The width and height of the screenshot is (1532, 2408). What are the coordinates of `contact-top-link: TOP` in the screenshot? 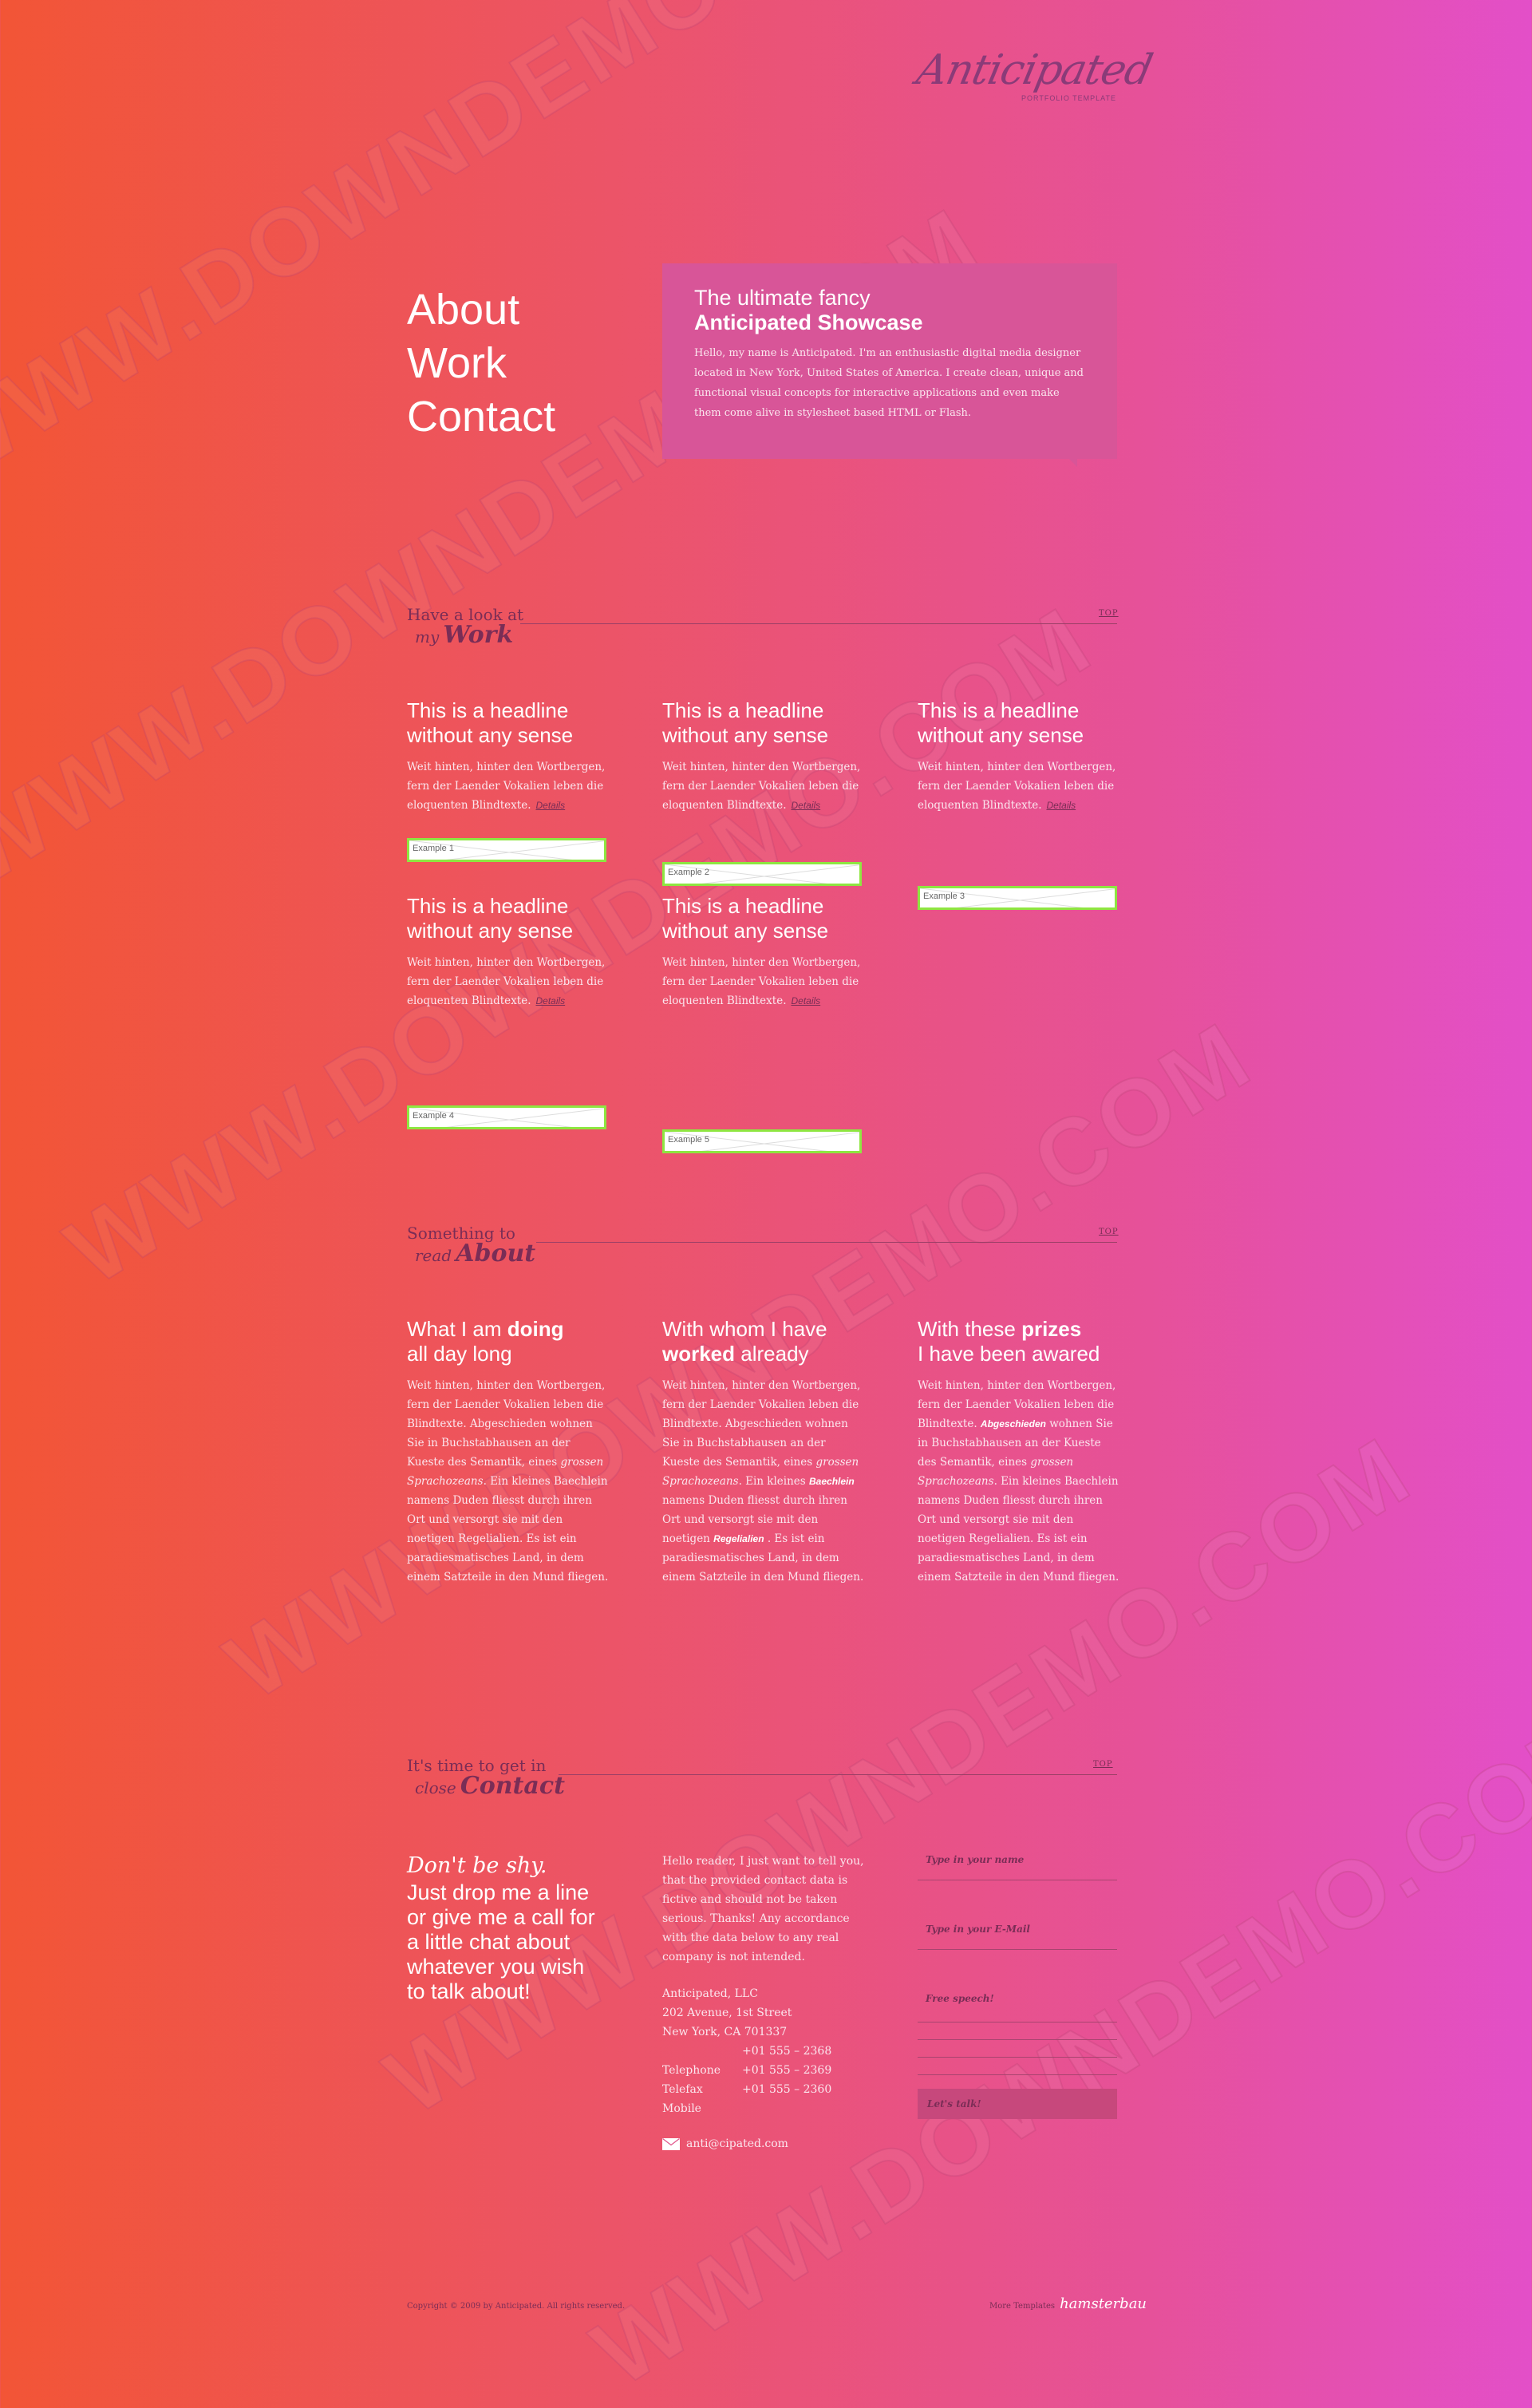 It's located at (1103, 1764).